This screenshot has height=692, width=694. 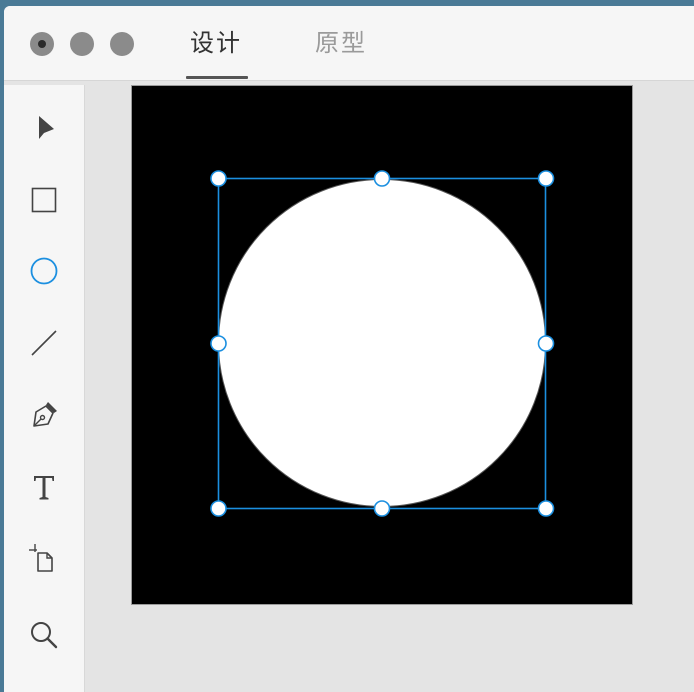 What do you see at coordinates (122, 44) in the screenshot?
I see `maximize-window-button` at bounding box center [122, 44].